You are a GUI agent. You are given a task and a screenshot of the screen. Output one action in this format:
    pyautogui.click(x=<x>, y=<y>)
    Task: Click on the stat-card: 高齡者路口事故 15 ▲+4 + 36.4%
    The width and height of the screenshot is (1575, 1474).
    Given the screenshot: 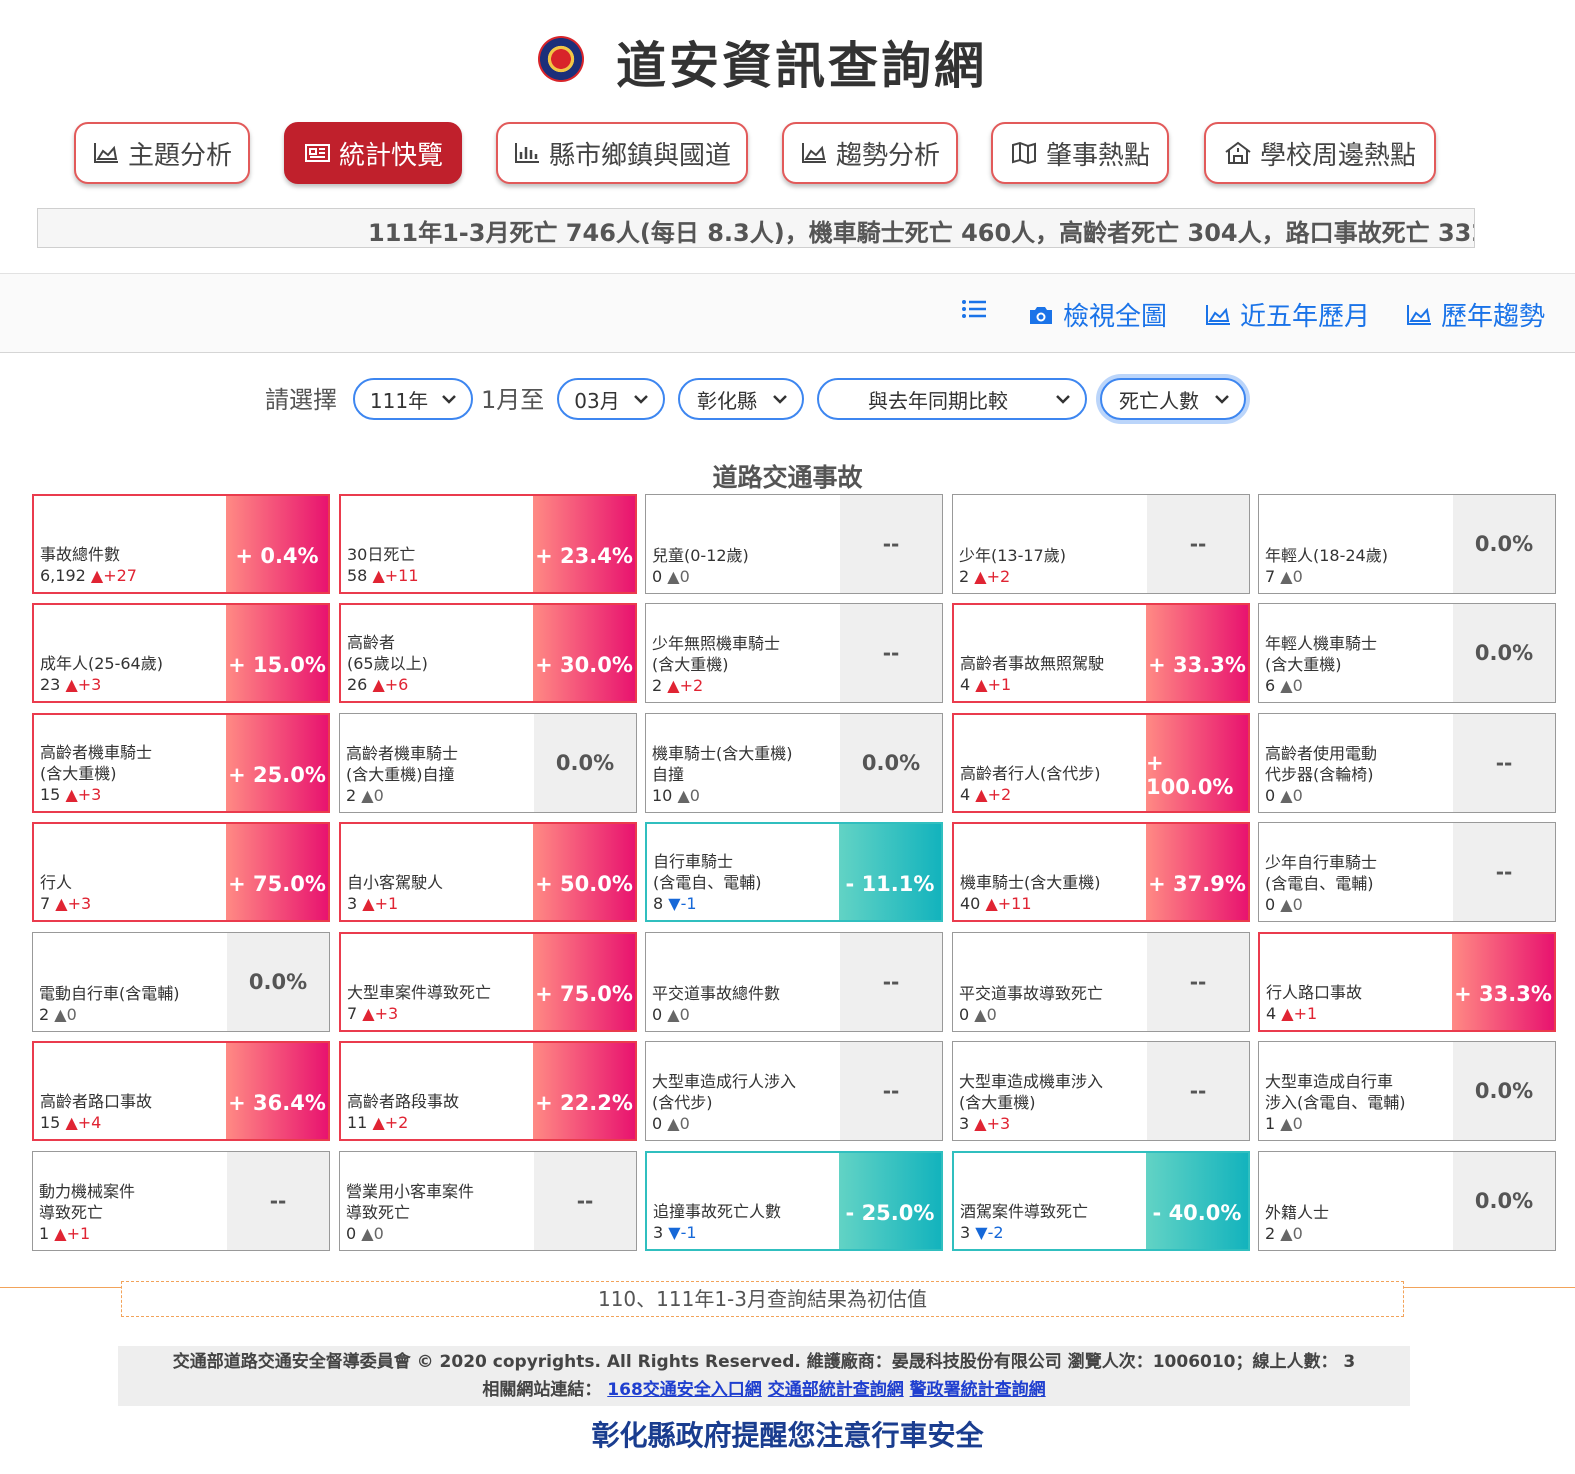 What is the action you would take?
    pyautogui.click(x=181, y=1091)
    